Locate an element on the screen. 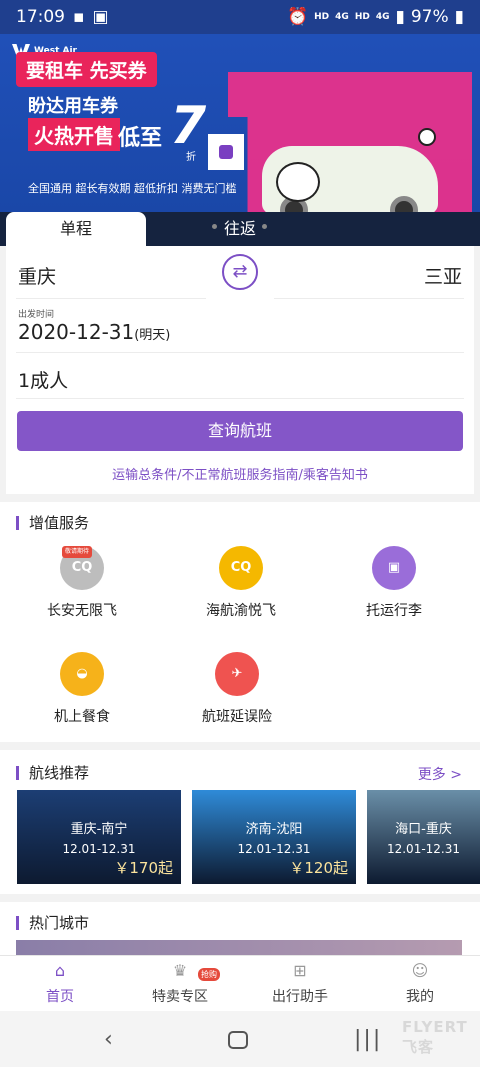 This screenshot has height=1067, width=480. user-icon: ☺ is located at coordinates (420, 970).